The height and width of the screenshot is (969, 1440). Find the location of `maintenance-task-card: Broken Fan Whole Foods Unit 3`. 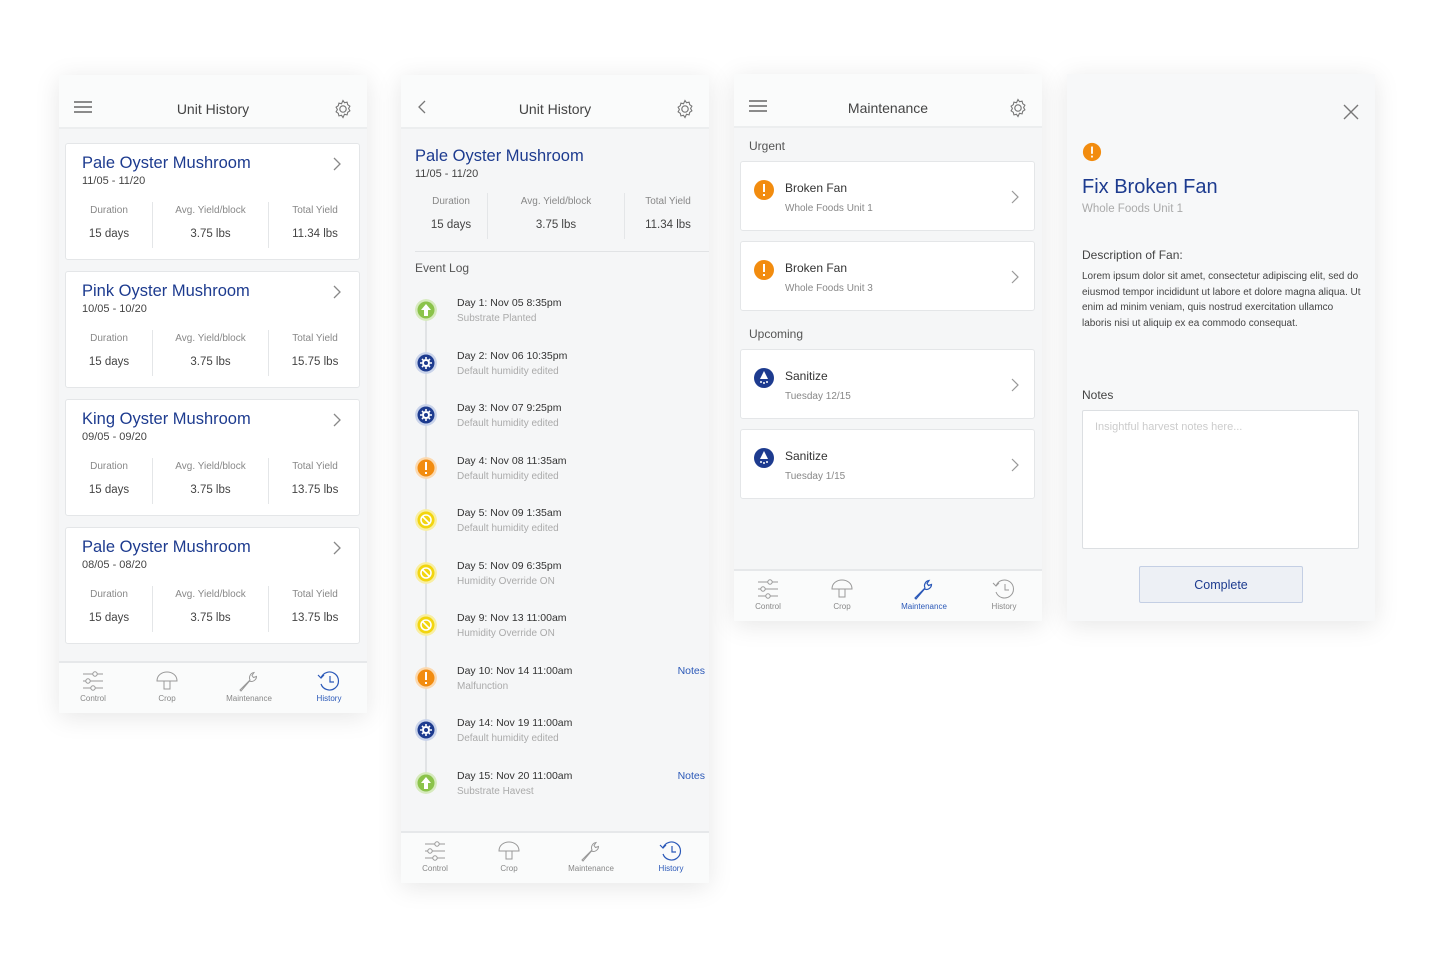

maintenance-task-card: Broken Fan Whole Foods Unit 3 is located at coordinates (887, 276).